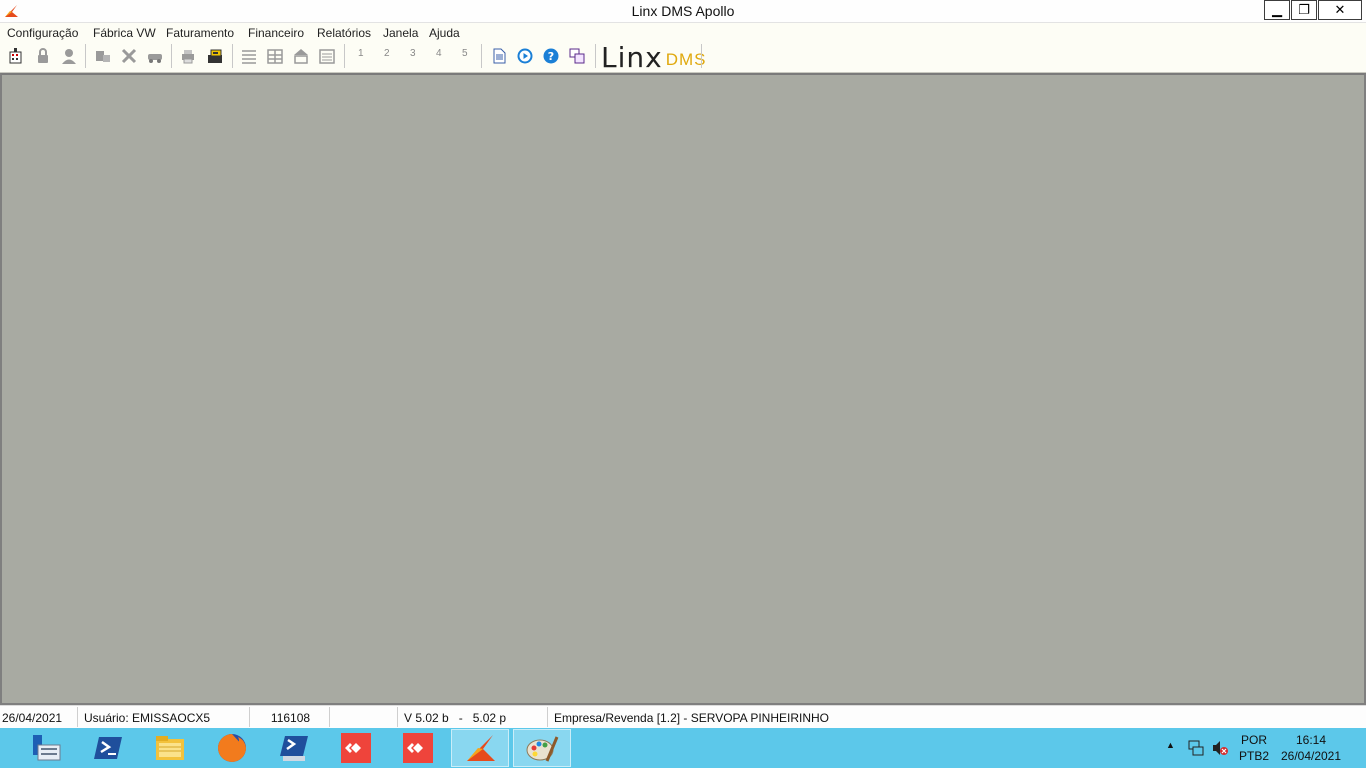 This screenshot has height=768, width=1366. I want to click on minimize-all-icon, so click(327, 56).